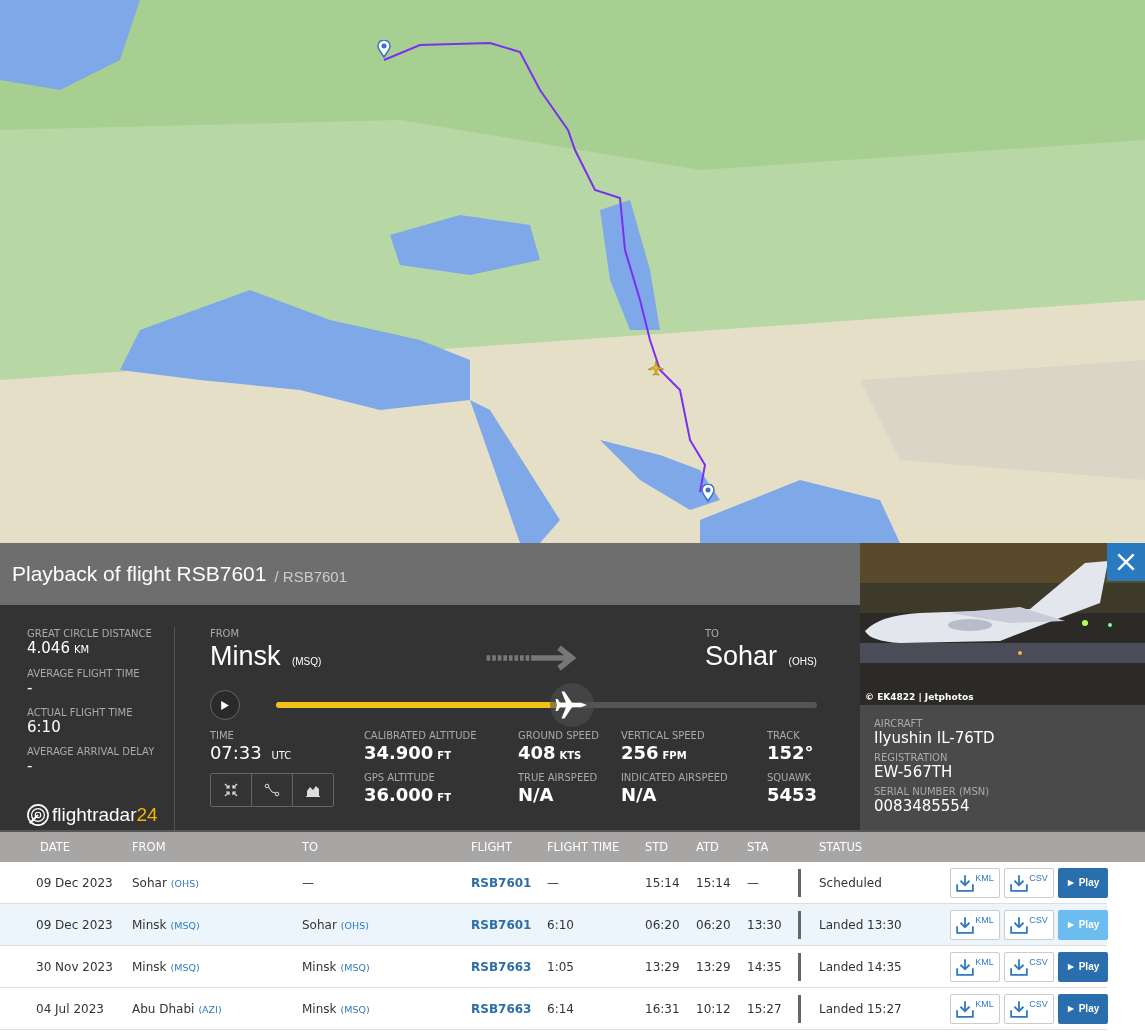 The image size is (1145, 1032). Describe the element at coordinates (860, 966) in the screenshot. I see `status-cell: Landed 14:35` at that location.